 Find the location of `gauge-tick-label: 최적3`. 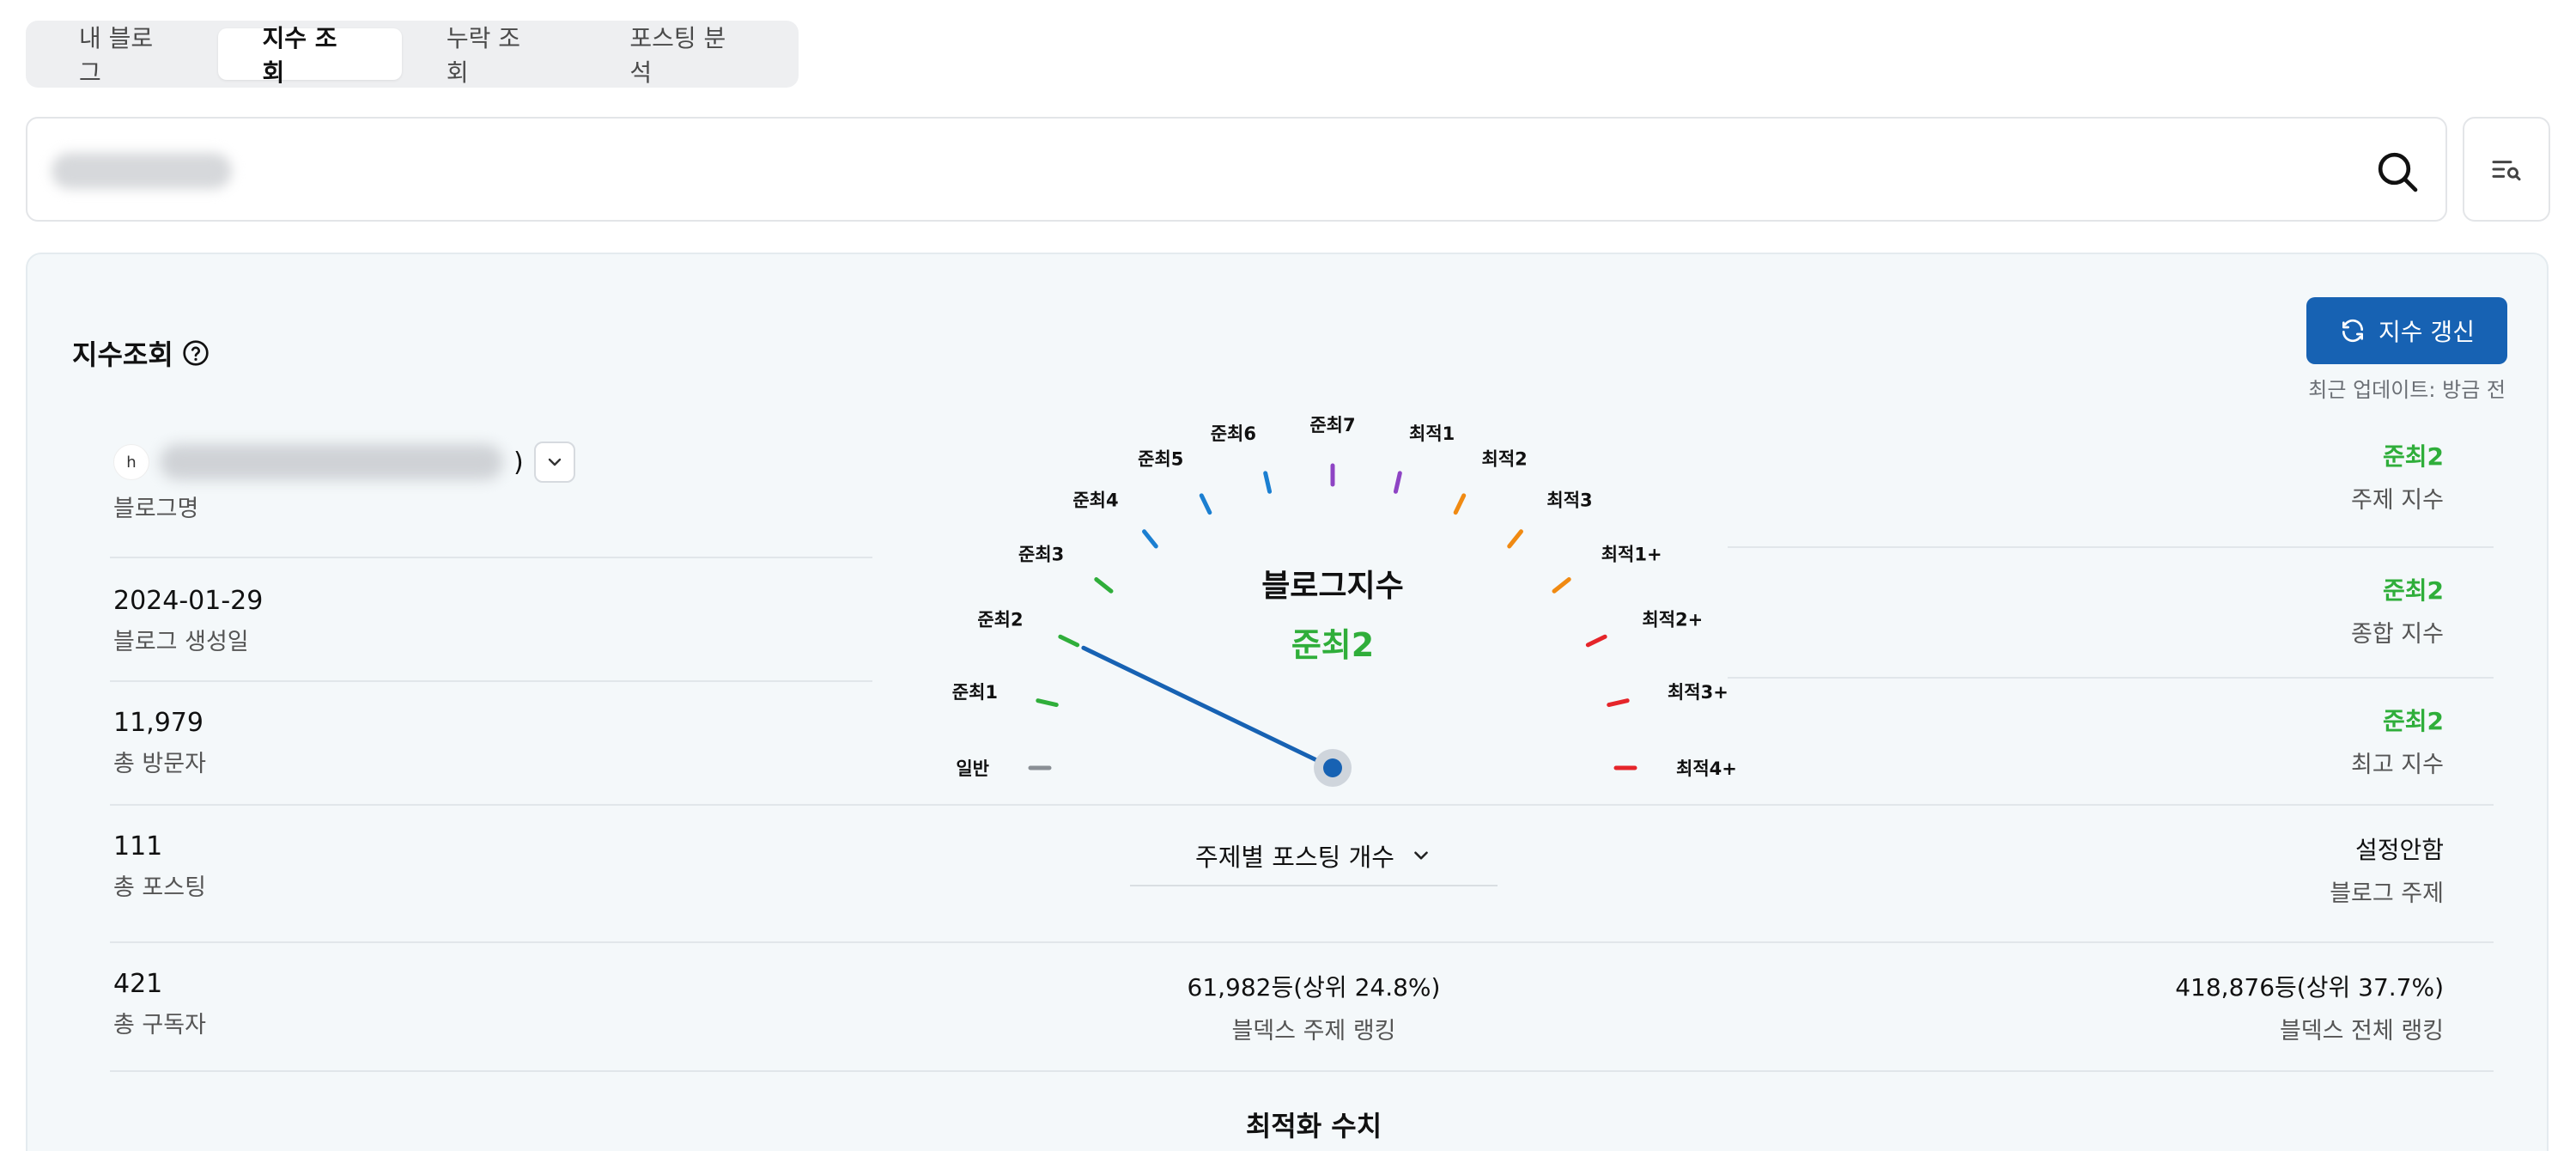

gauge-tick-label: 최적3 is located at coordinates (1569, 500).